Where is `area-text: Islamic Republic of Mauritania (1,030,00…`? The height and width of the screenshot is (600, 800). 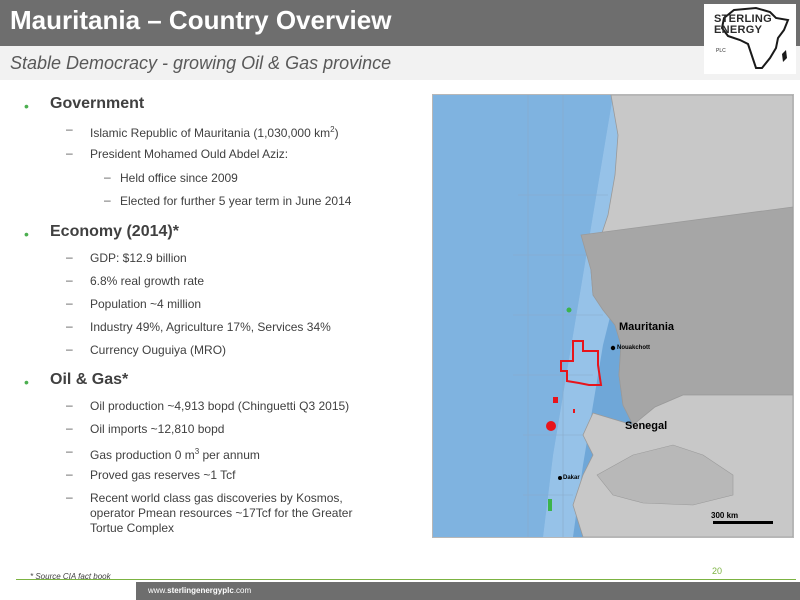
area-text: Islamic Republic of Mauritania (1,030,00… is located at coordinates (210, 133).